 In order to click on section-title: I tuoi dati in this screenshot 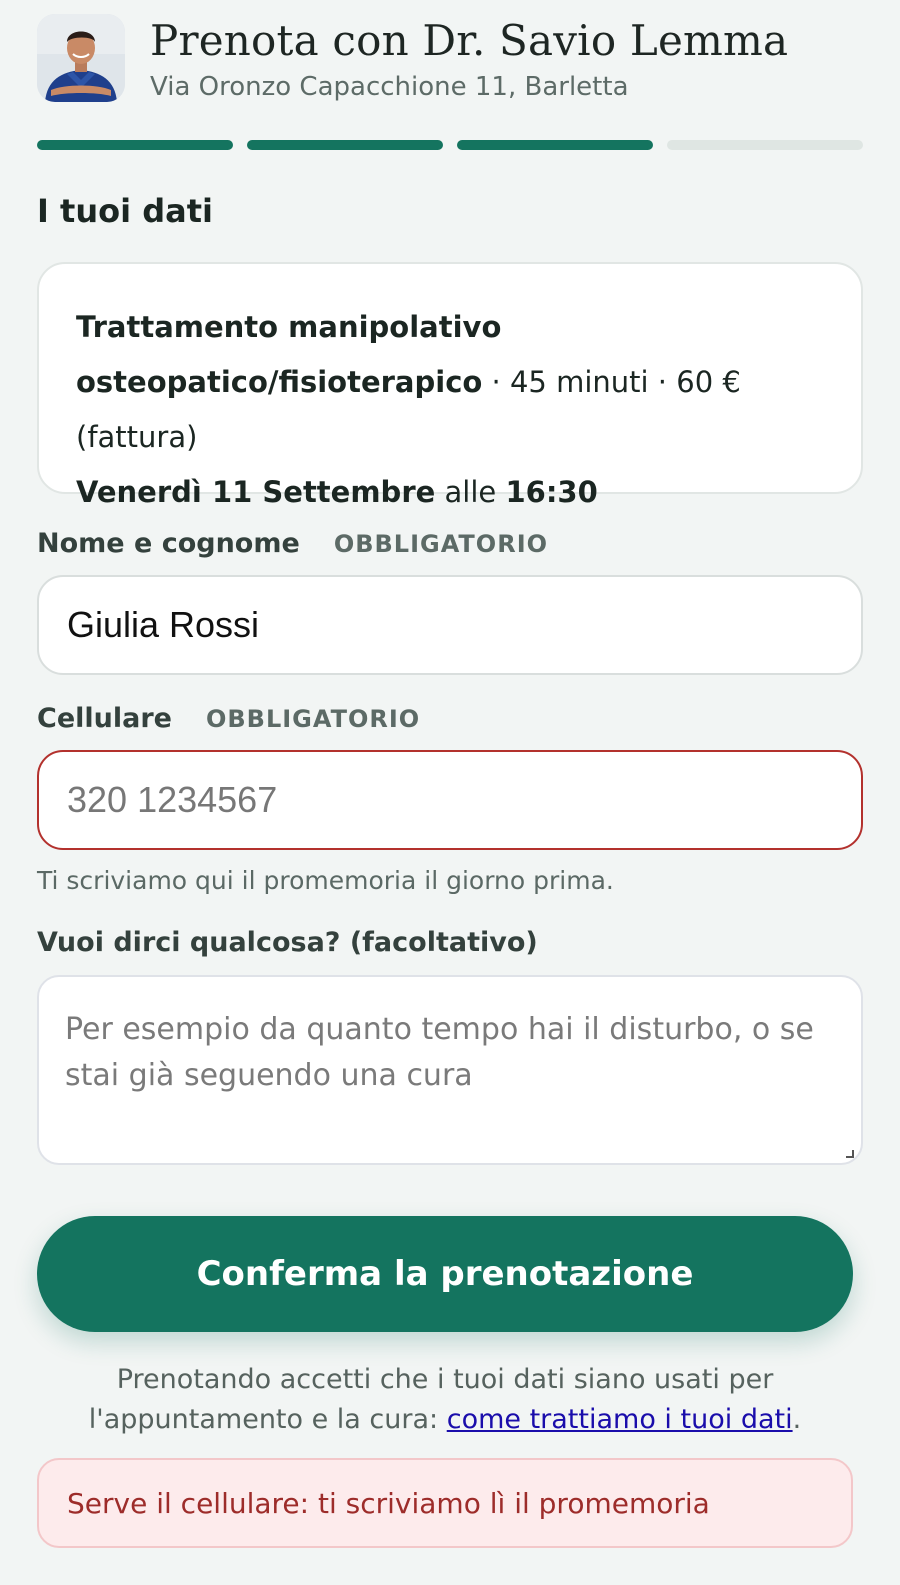, I will do `click(125, 211)`.